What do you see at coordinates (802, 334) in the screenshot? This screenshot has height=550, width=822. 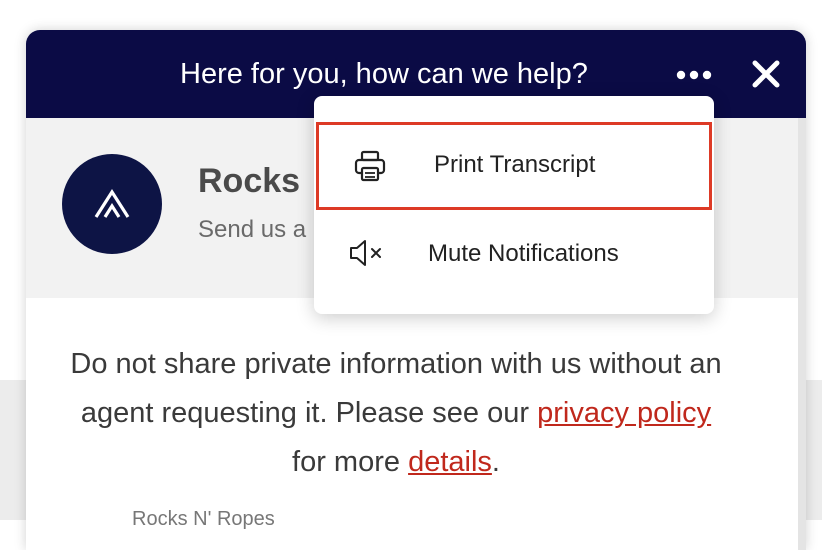 I see `scrollbar` at bounding box center [802, 334].